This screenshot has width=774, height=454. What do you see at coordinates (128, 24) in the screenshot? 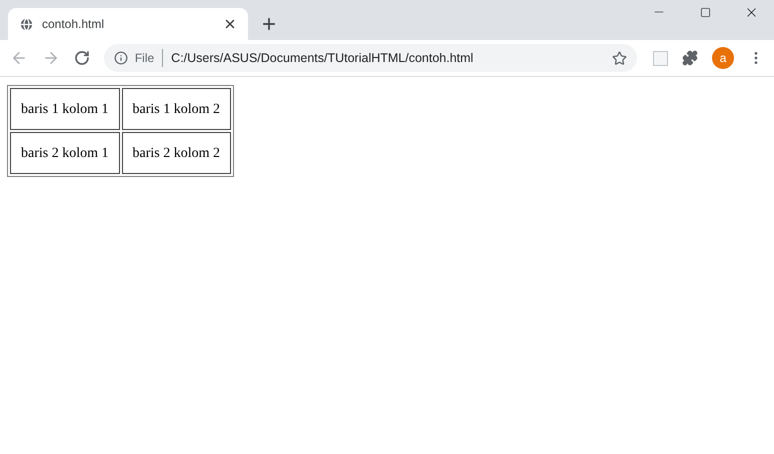
I see `browser-tab: contoh.html` at bounding box center [128, 24].